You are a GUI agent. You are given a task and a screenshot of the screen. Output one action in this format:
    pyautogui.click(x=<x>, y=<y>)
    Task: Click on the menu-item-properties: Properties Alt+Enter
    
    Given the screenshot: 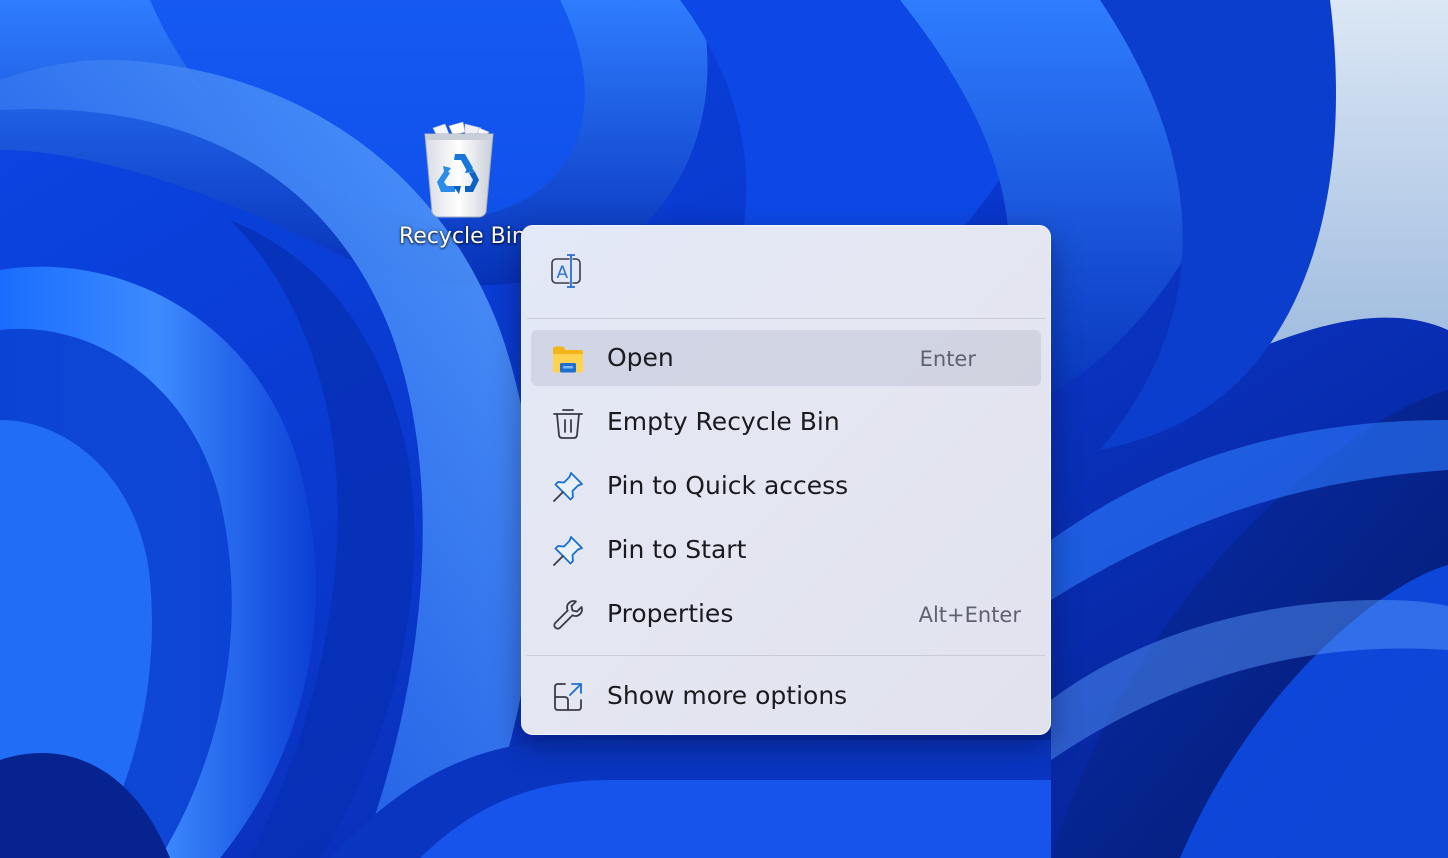 What is the action you would take?
    pyautogui.click(x=786, y=614)
    